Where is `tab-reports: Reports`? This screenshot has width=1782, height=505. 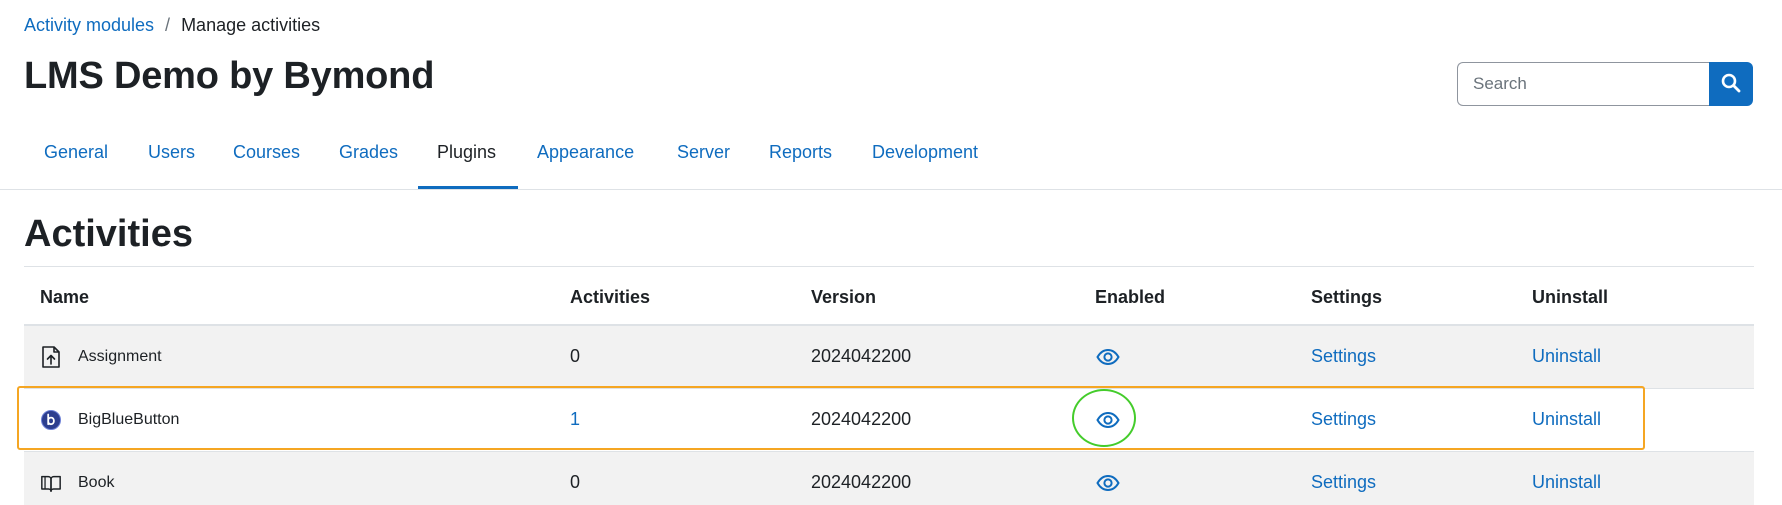 tab-reports: Reports is located at coordinates (800, 152).